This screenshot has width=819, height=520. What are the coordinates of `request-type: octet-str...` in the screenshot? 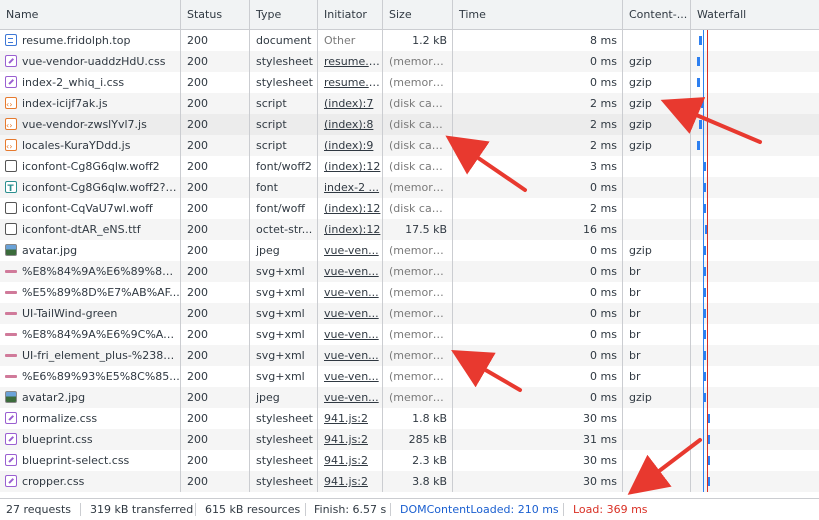 It's located at (284, 229).